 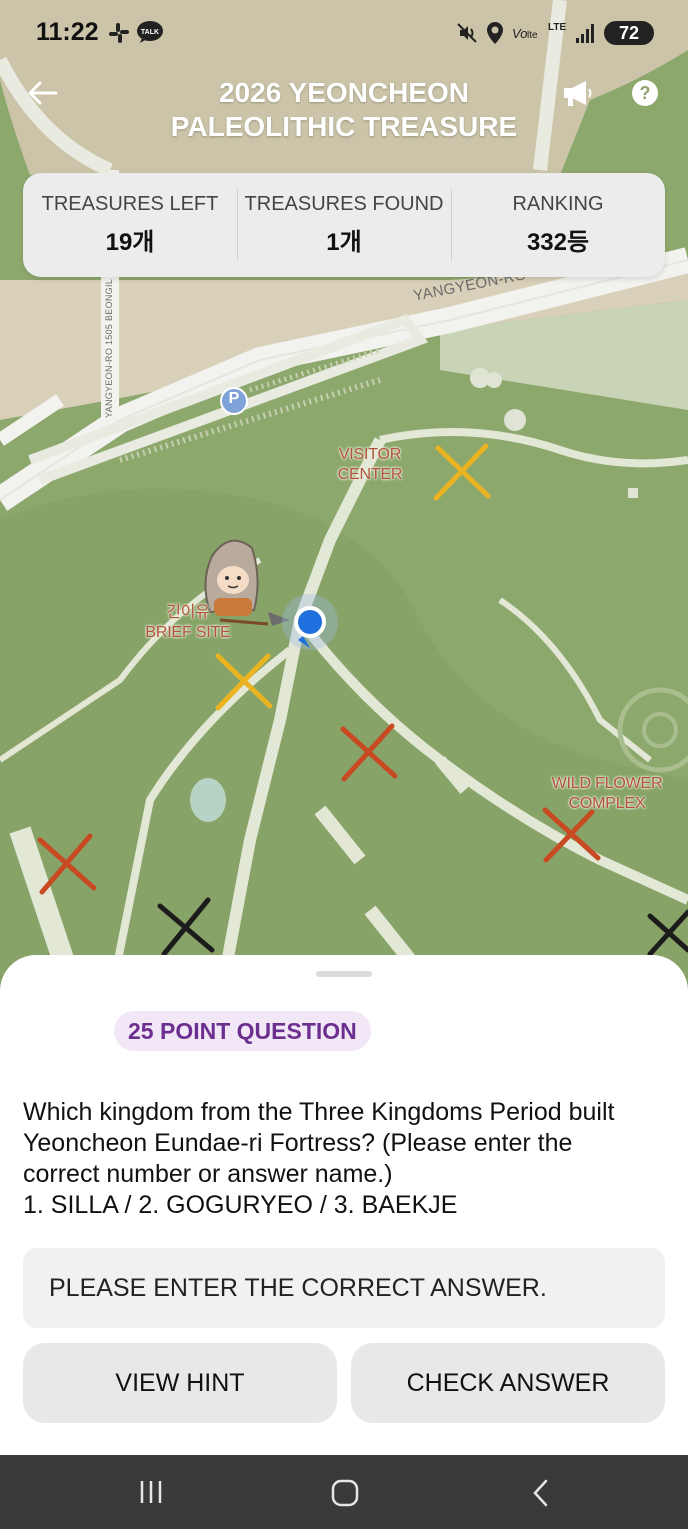 I want to click on slack-icon, so click(x=119, y=33).